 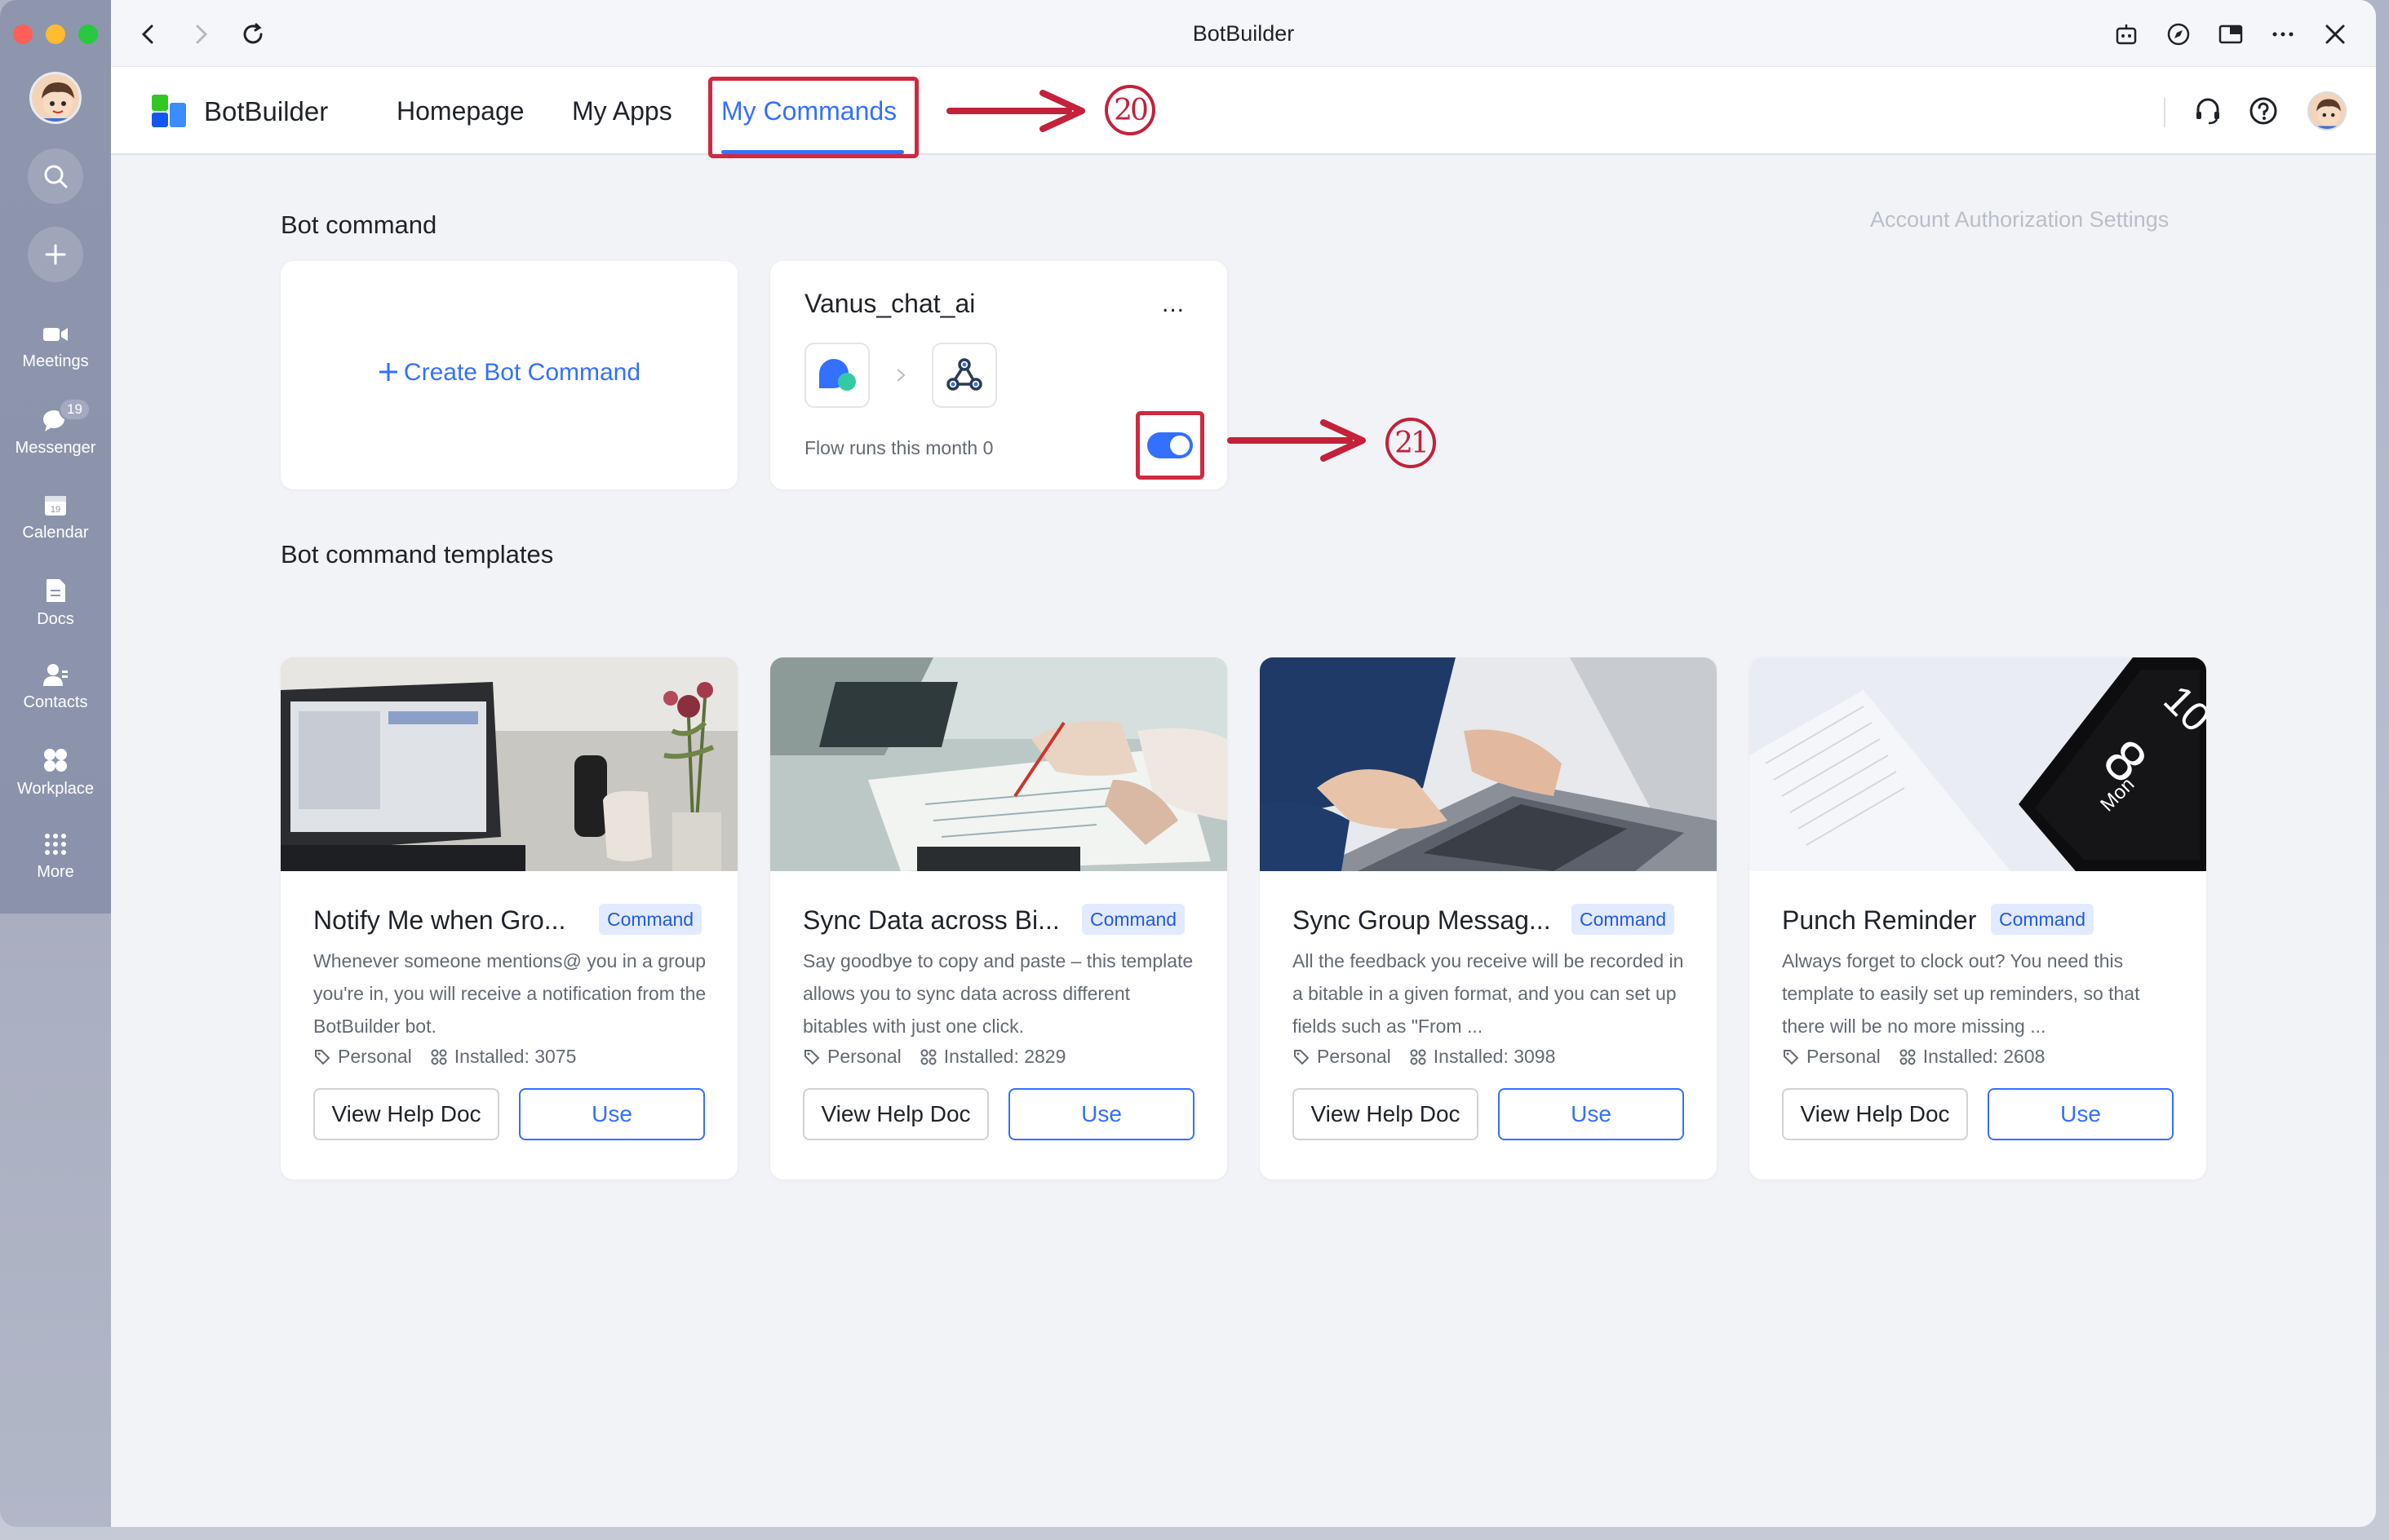 What do you see at coordinates (901, 376) in the screenshot?
I see `chevron-right-icon` at bounding box center [901, 376].